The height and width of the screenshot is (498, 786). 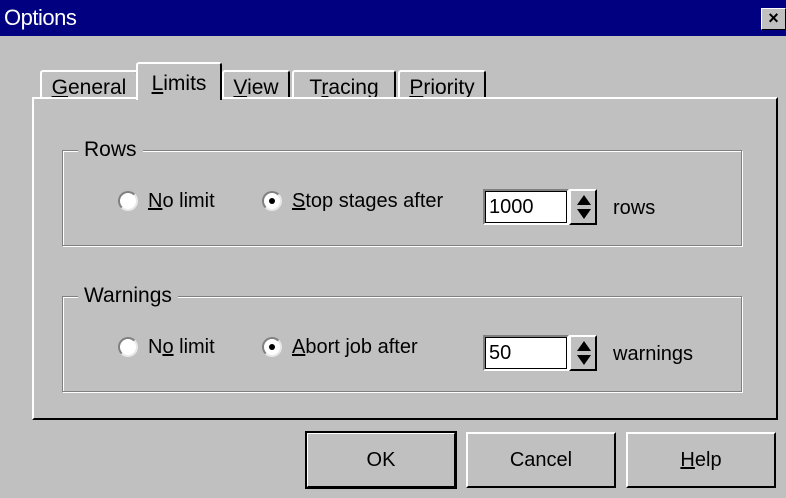 I want to click on rows-unit-label: rows, so click(x=634, y=208).